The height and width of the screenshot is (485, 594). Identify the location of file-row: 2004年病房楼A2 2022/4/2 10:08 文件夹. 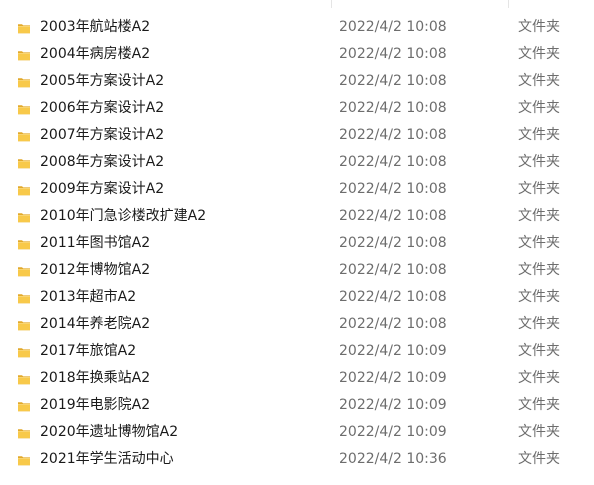
(297, 54).